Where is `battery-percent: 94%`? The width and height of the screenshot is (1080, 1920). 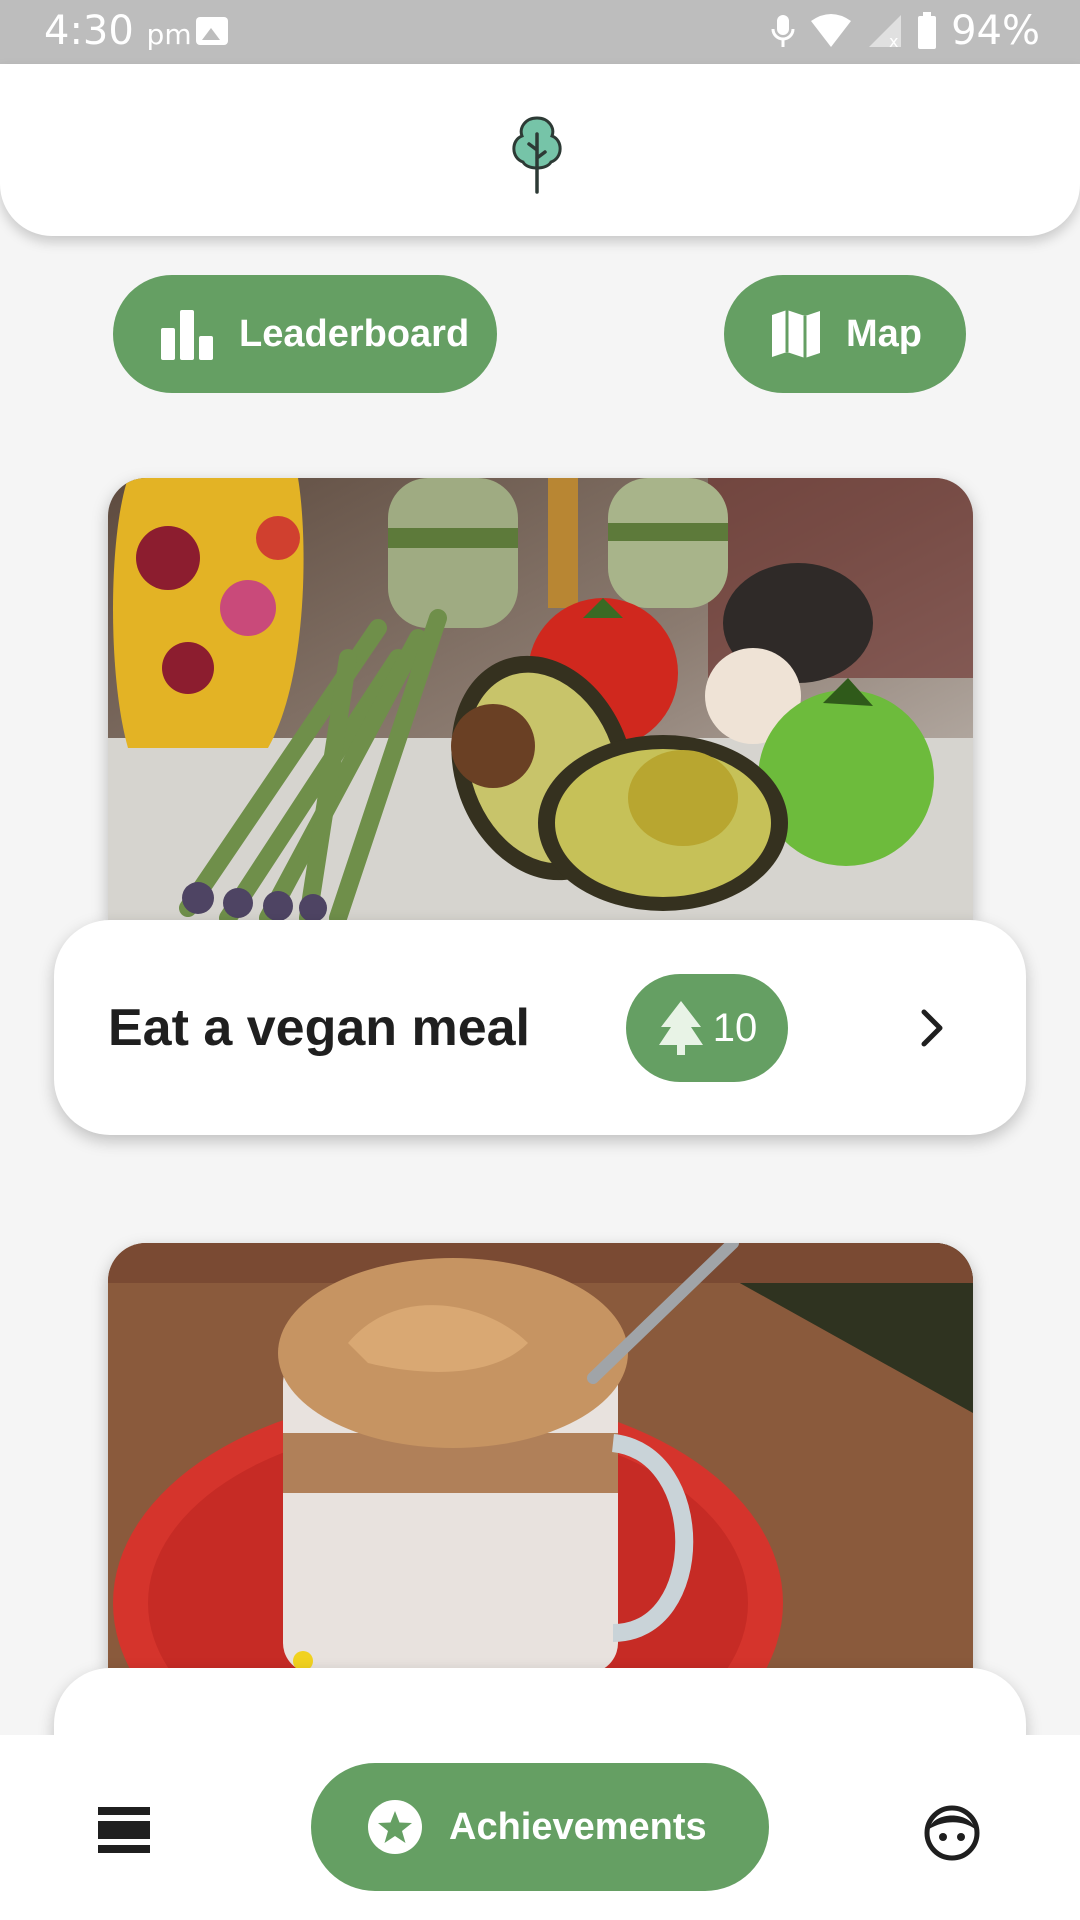 battery-percent: 94% is located at coordinates (995, 31).